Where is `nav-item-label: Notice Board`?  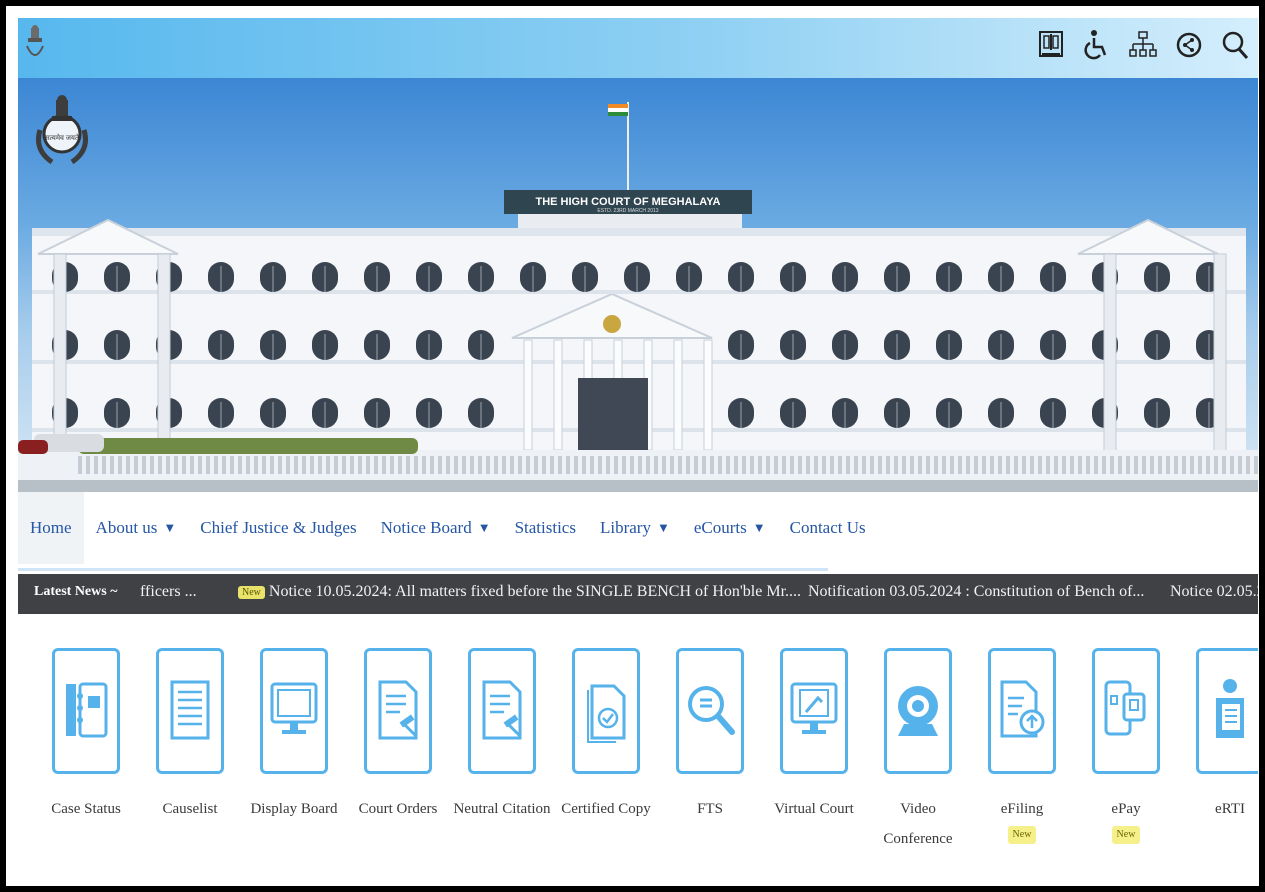
nav-item-label: Notice Board is located at coordinates (426, 527).